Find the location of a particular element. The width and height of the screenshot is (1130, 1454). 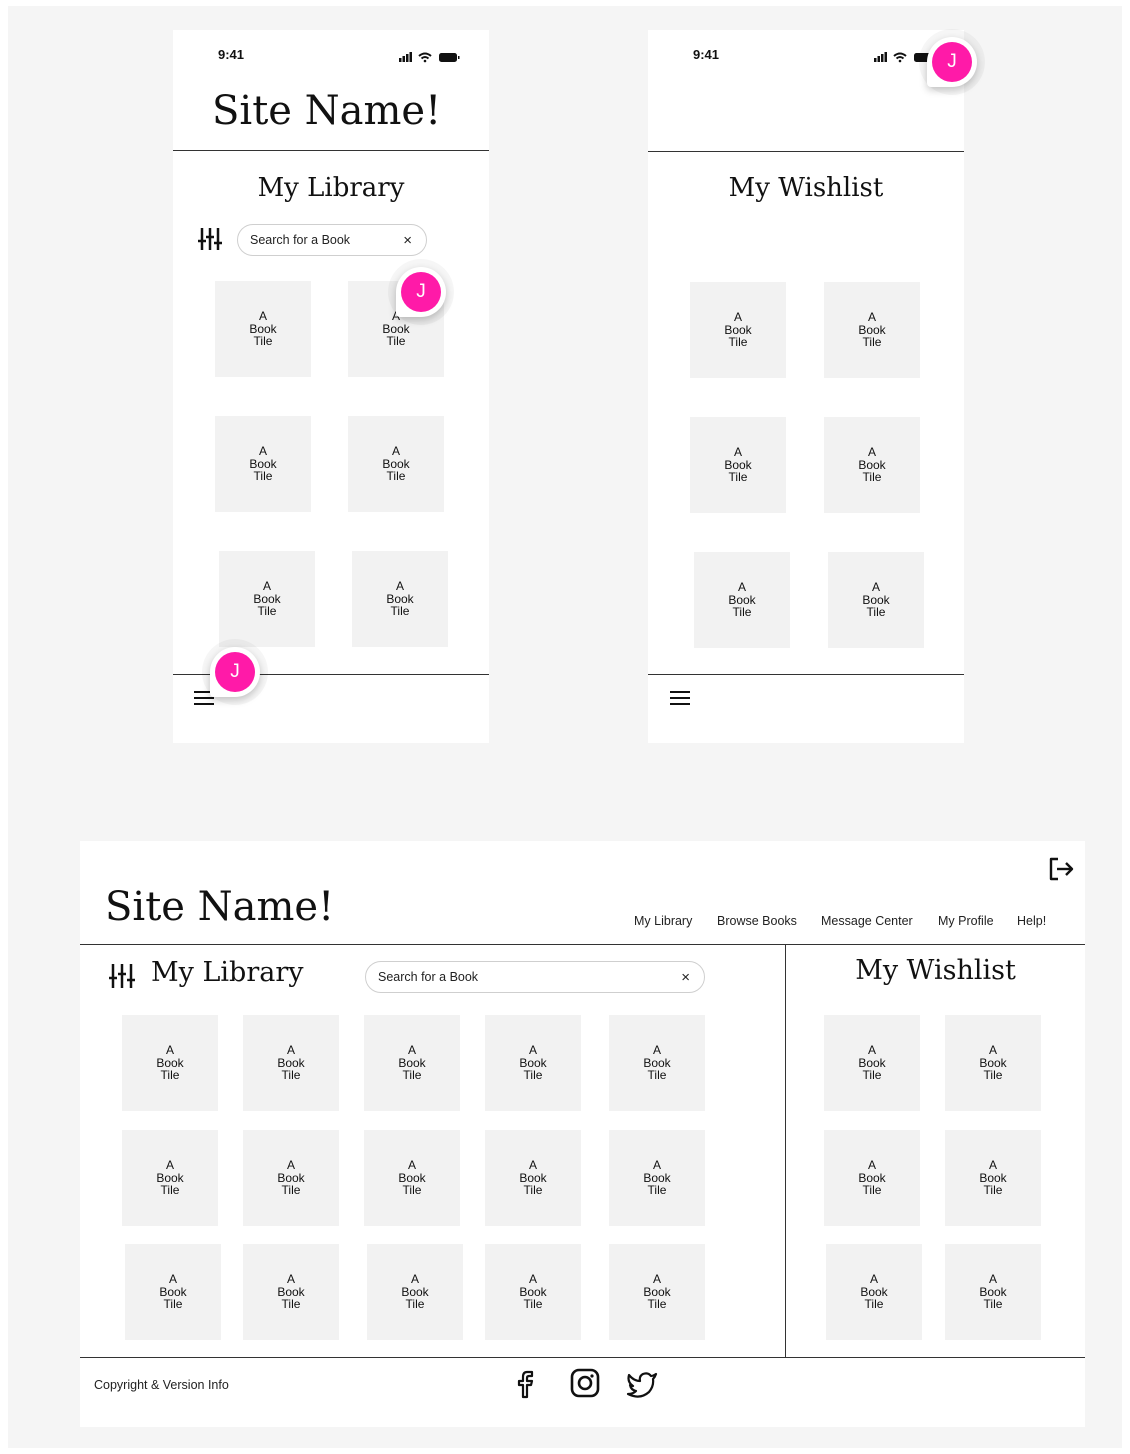

signal-wifi-battery-icon is located at coordinates (429, 57).